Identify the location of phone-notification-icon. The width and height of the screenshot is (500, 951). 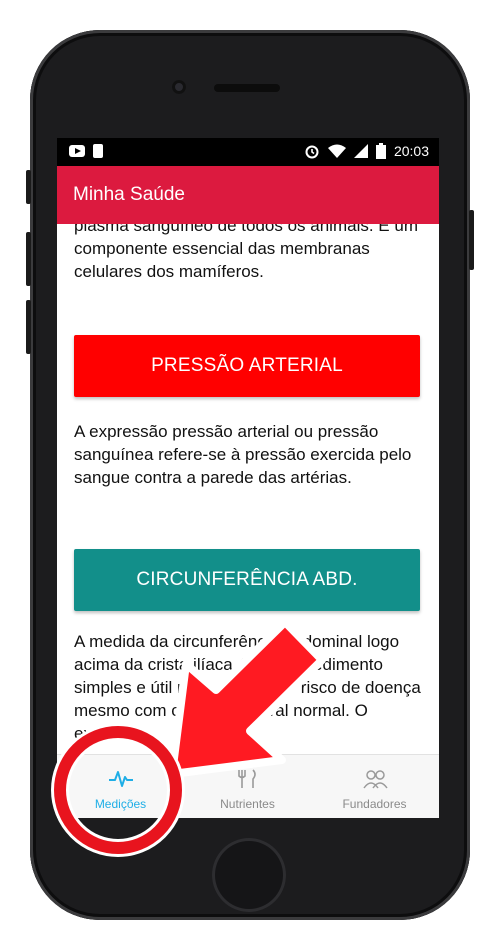
(98, 151).